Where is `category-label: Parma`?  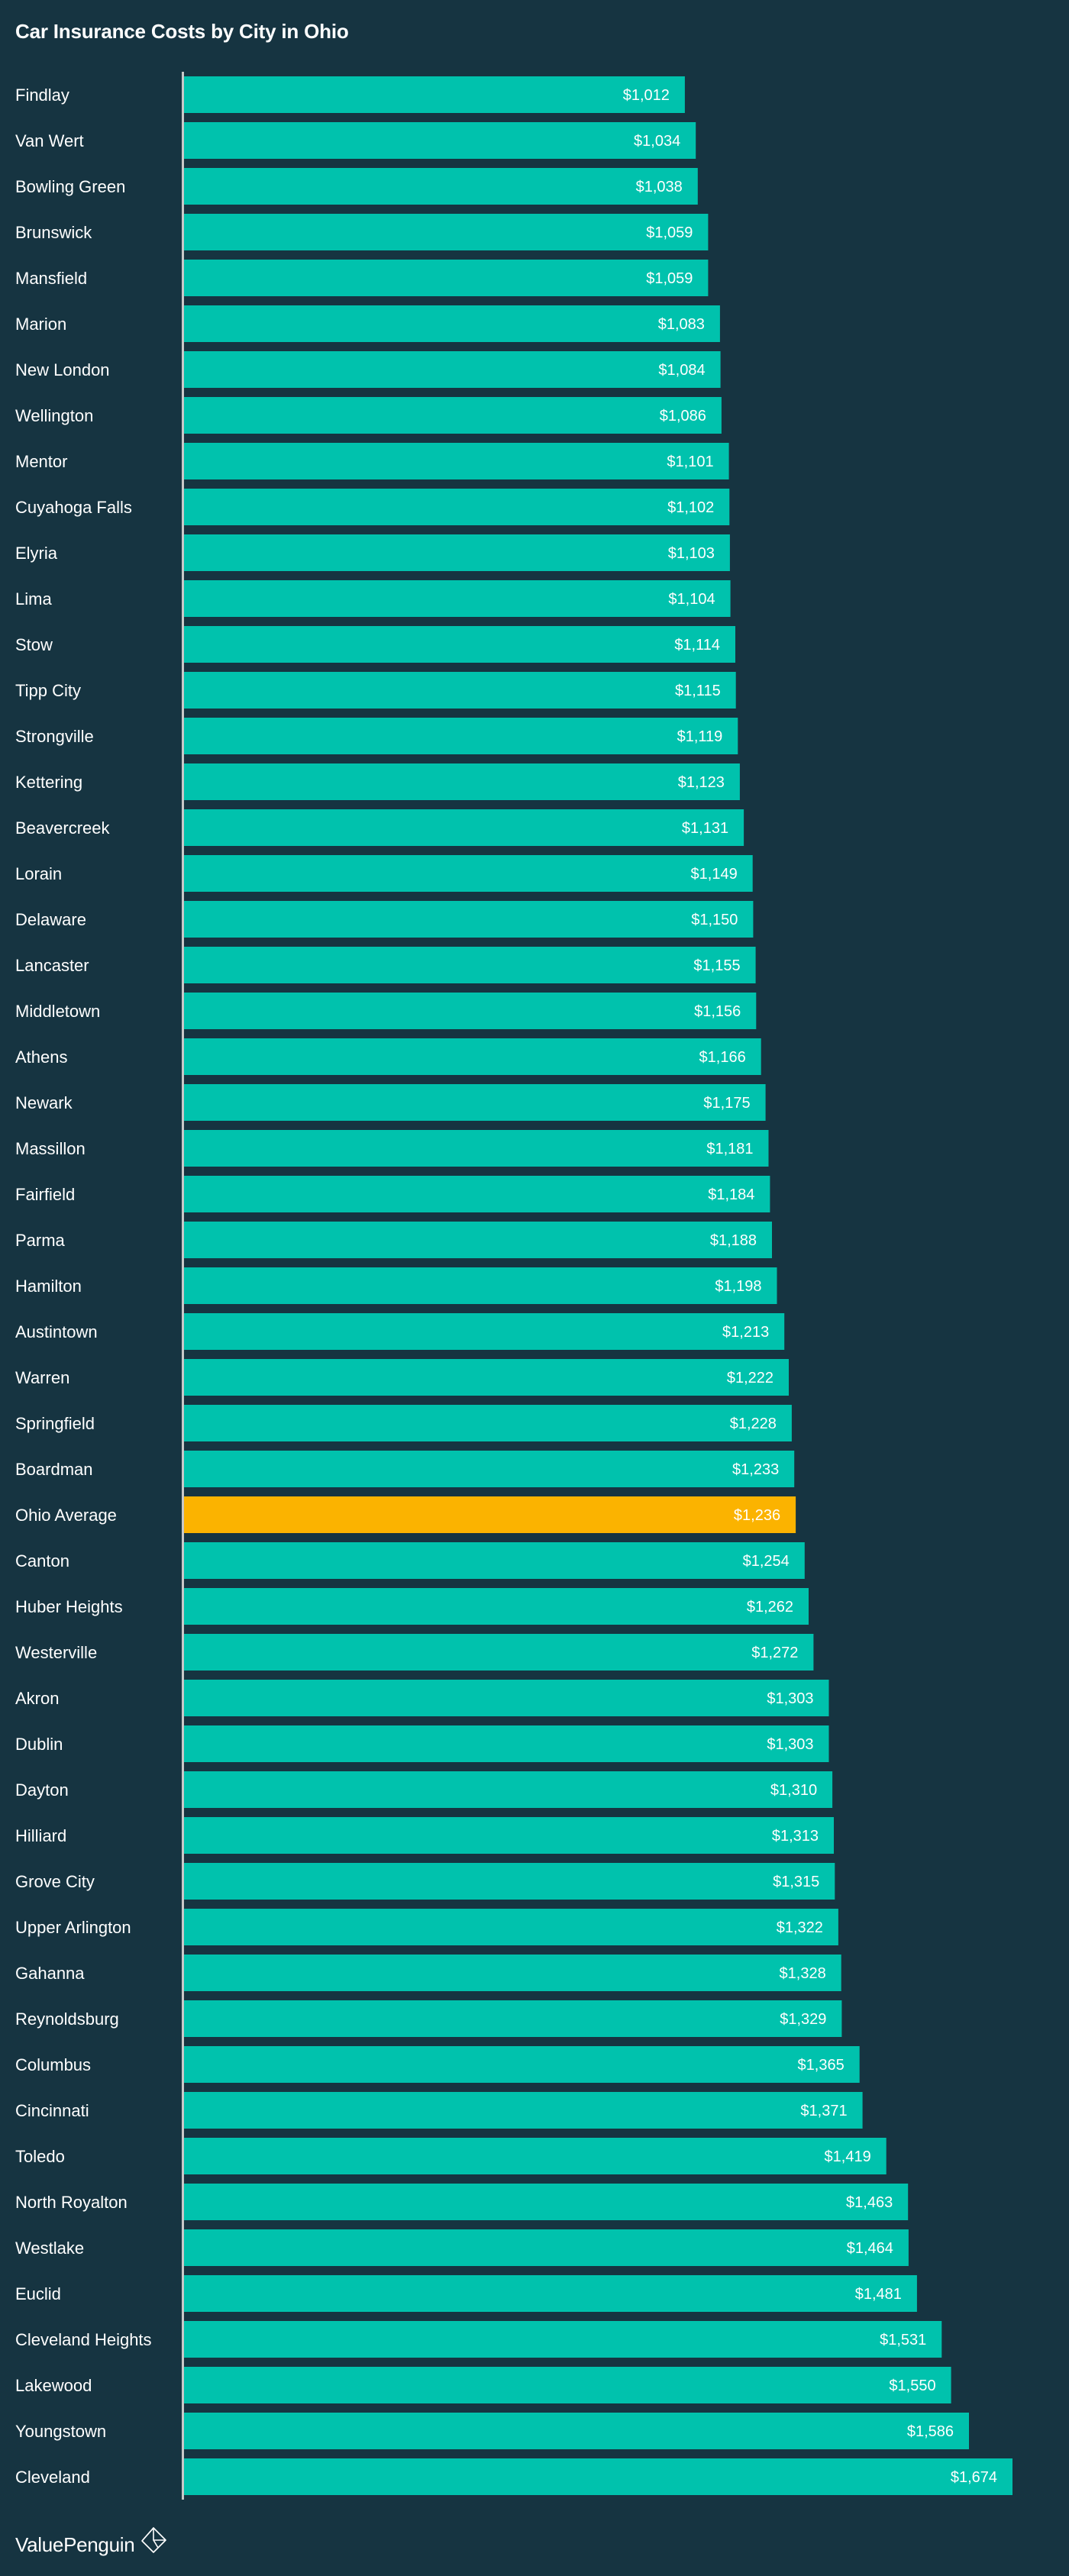
category-label: Parma is located at coordinates (40, 1240).